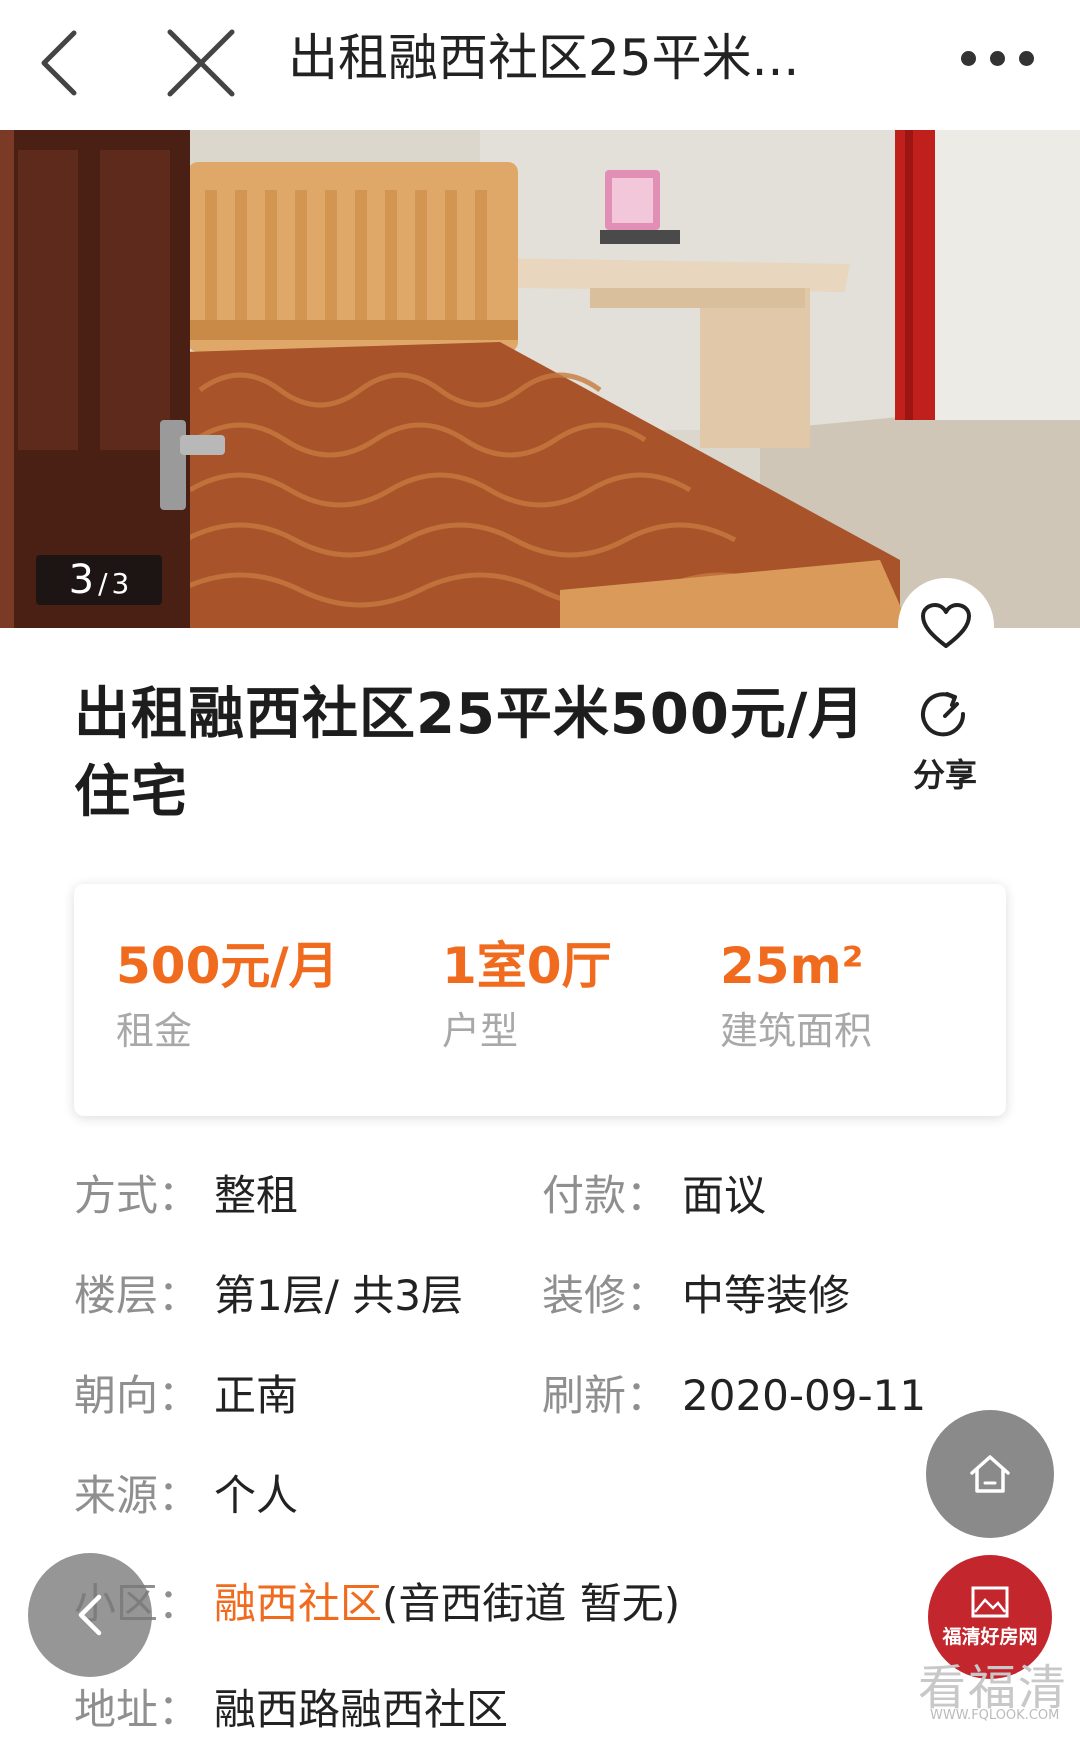 Image resolution: width=1080 pixels, height=1741 pixels. I want to click on summary-rent: 500元/月 租金, so click(227, 995).